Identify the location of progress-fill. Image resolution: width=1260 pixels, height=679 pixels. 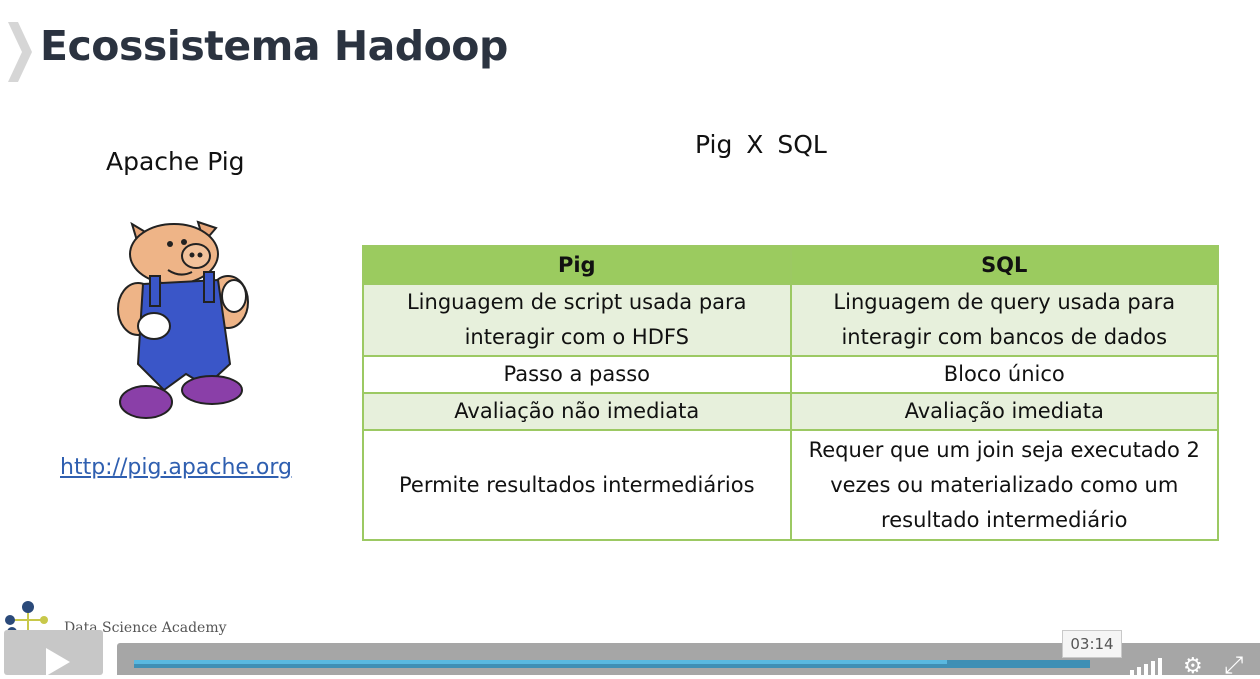
(540, 662).